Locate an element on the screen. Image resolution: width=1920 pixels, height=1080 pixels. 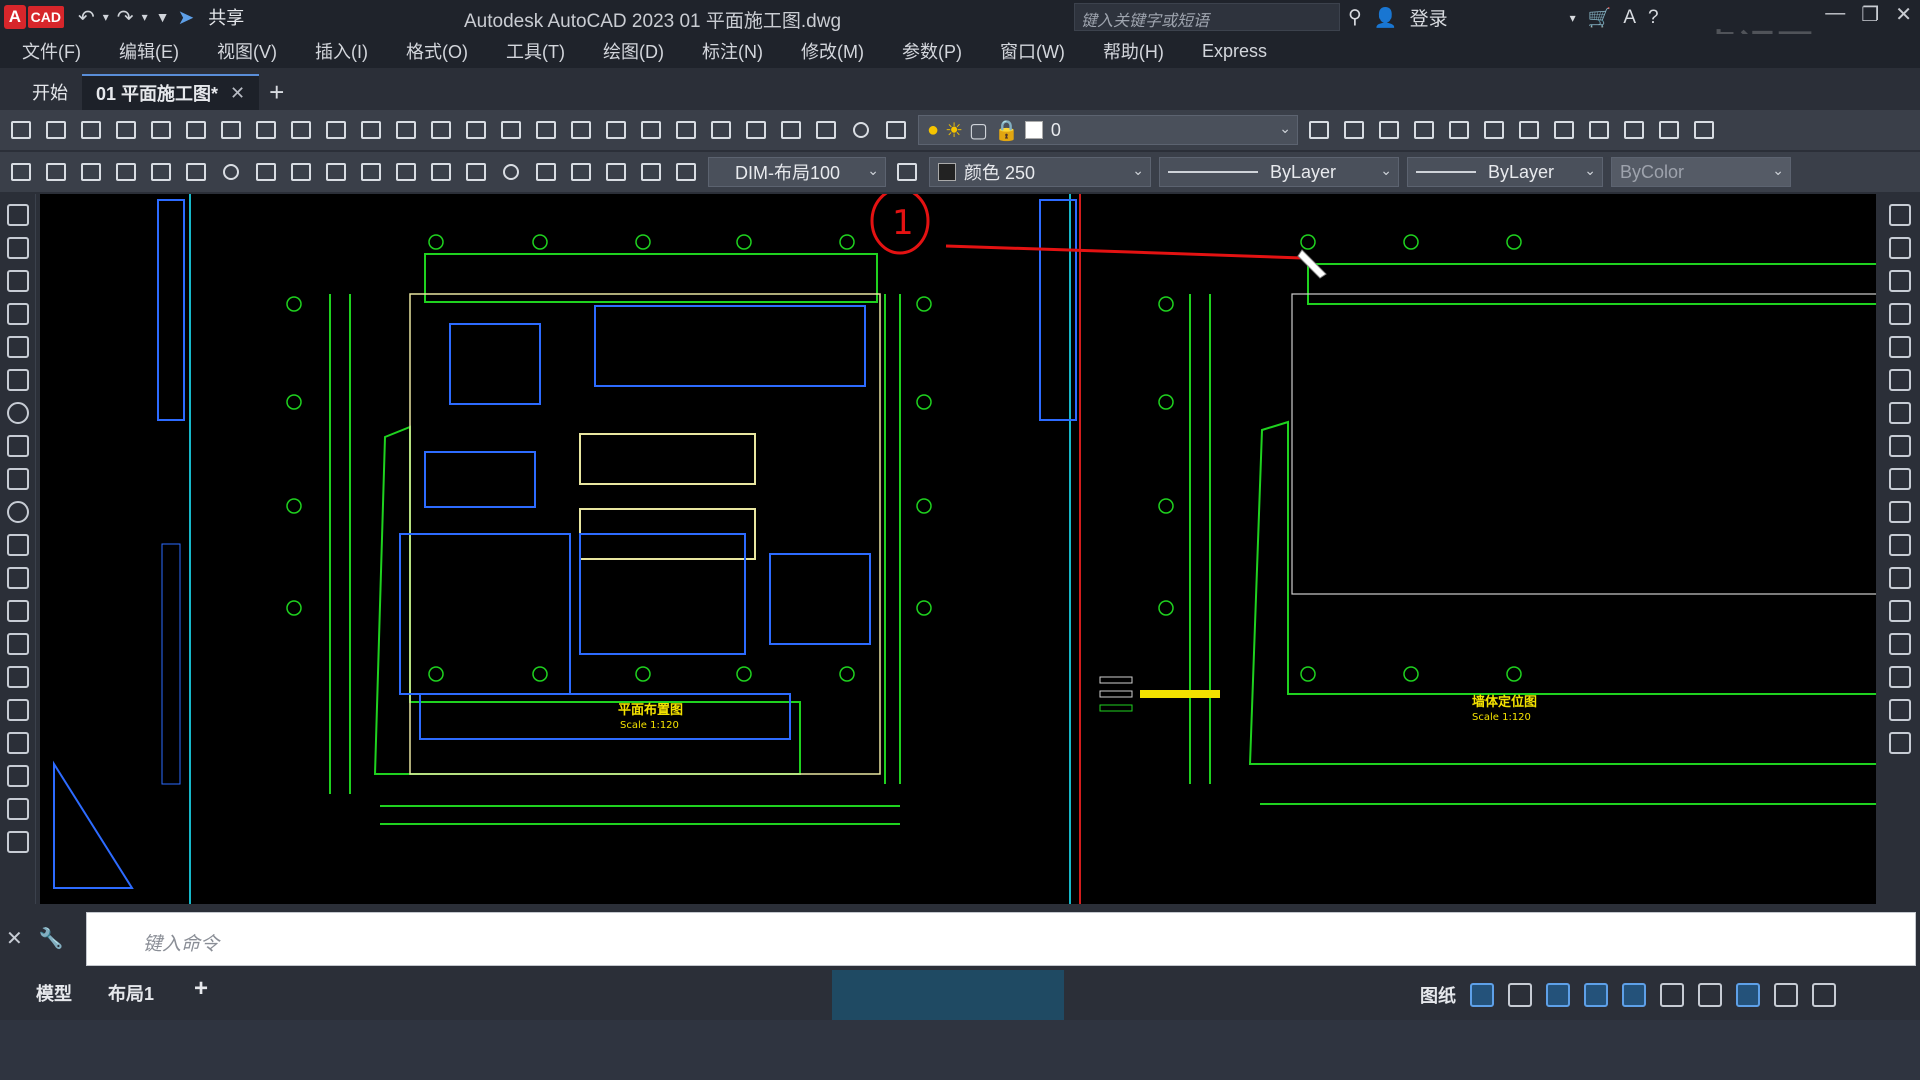
menu-draw: 绘图(D) is located at coordinates (633, 51).